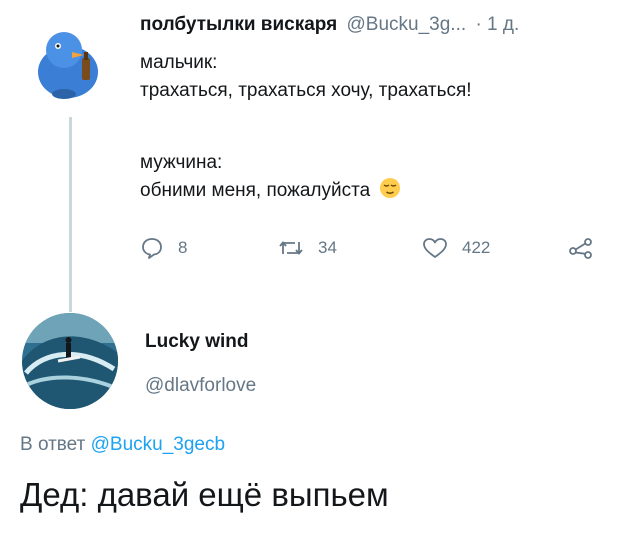 The width and height of the screenshot is (640, 536). Describe the element at coordinates (307, 248) in the screenshot. I see `retweet-button: 34` at that location.